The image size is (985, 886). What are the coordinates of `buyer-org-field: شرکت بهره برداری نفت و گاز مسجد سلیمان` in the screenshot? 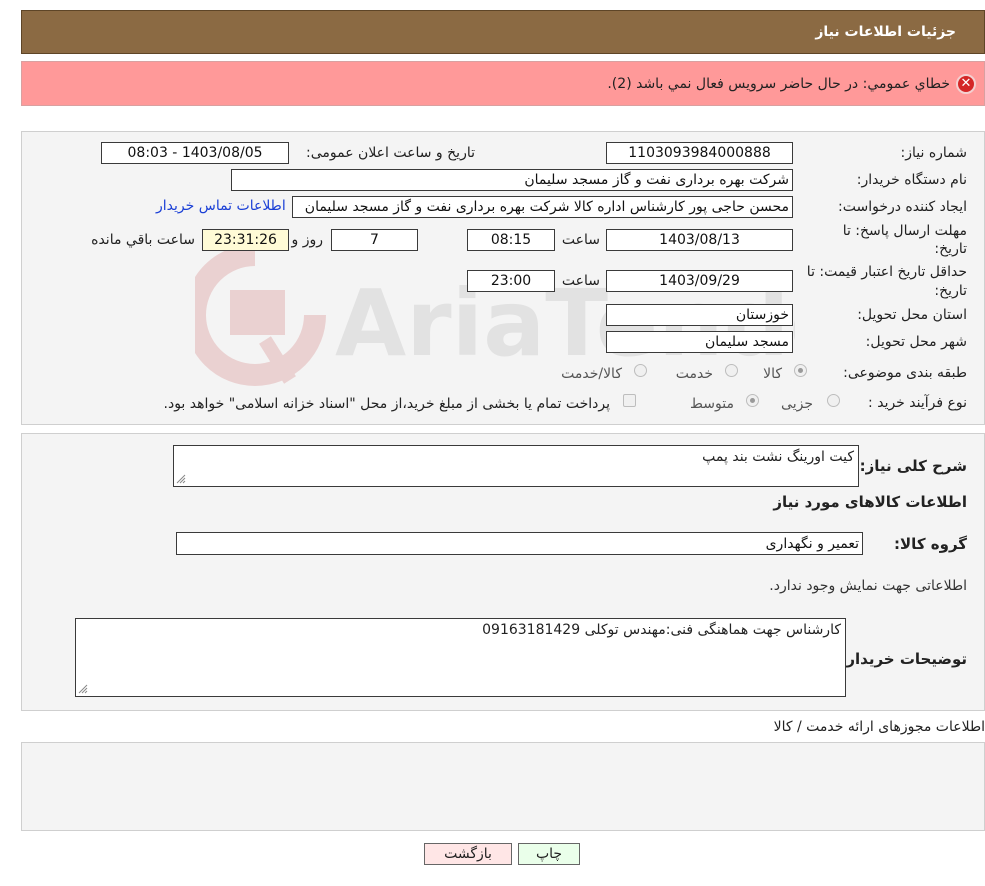 It's located at (512, 180).